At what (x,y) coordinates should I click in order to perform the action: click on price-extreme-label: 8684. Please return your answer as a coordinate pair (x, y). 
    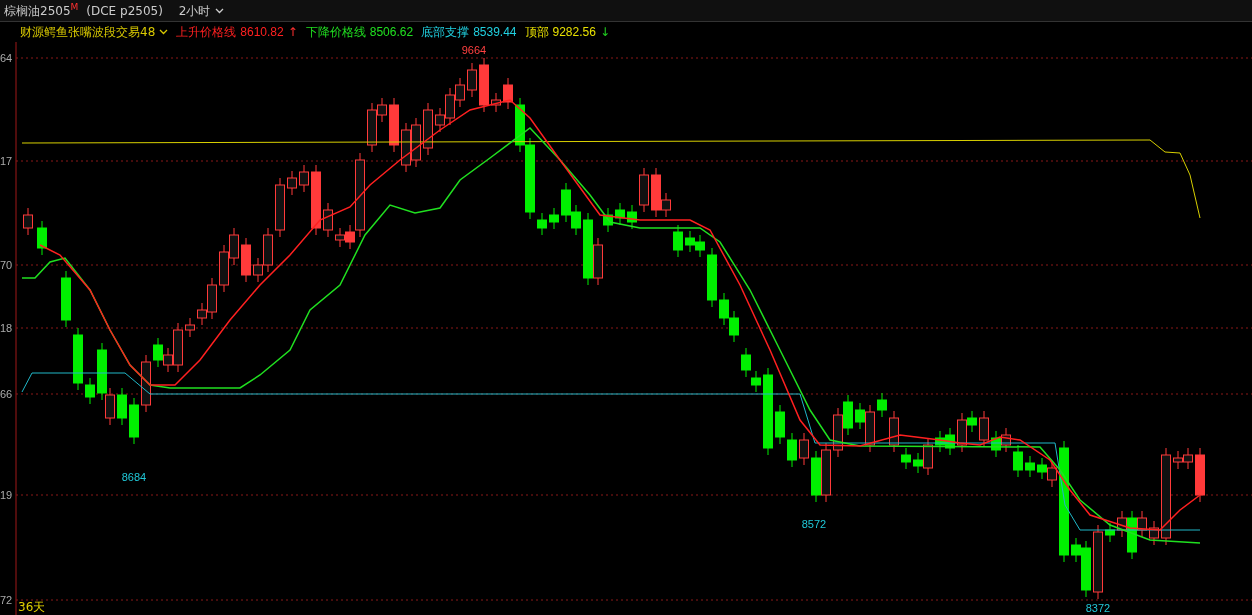
    Looking at the image, I should click on (134, 477).